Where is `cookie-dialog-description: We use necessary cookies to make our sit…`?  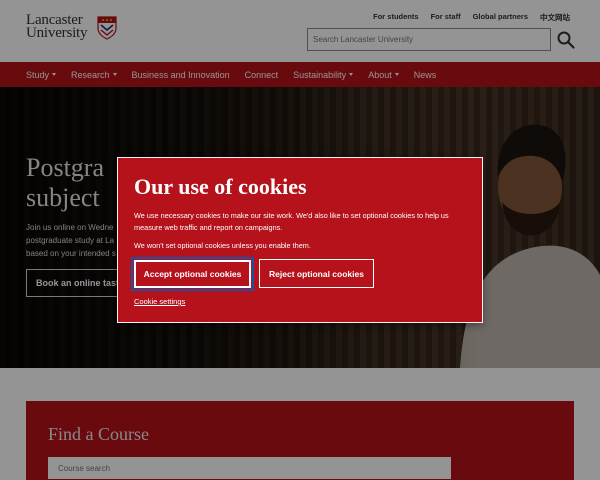
cookie-dialog-description: We use necessary cookies to make our sit… is located at coordinates (291, 221).